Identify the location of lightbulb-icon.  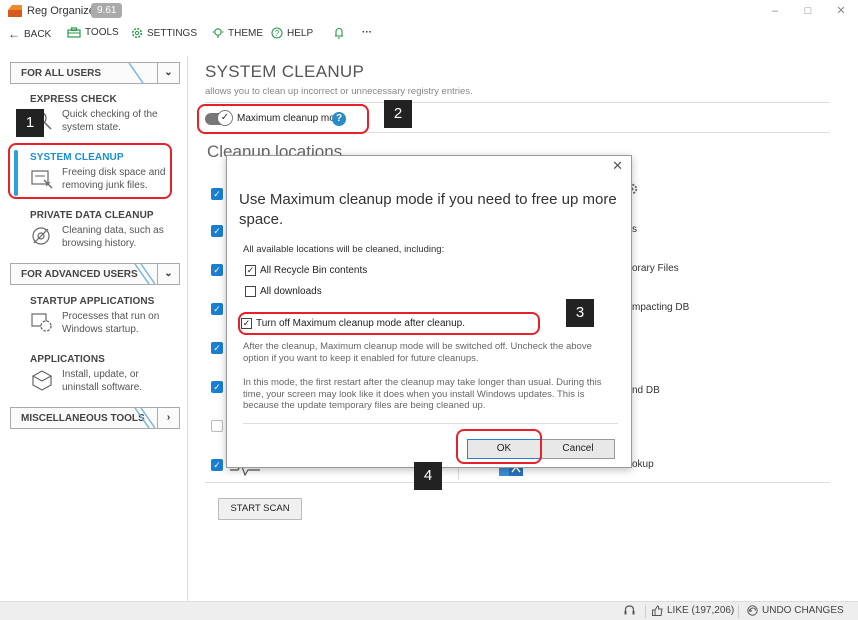
(218, 33).